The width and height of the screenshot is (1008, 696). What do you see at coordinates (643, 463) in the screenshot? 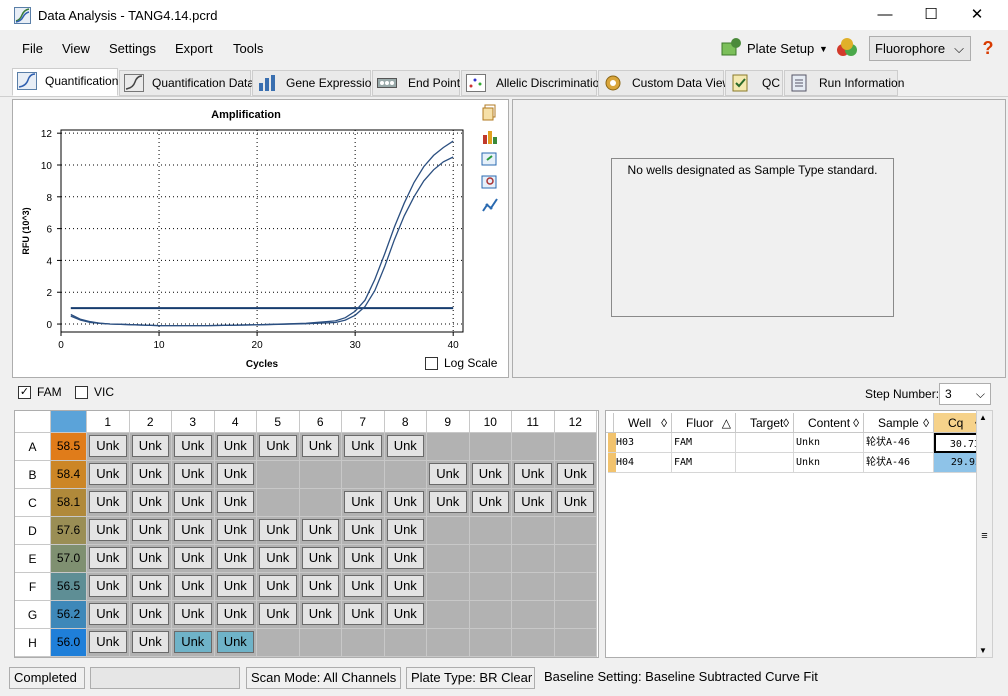
I see `table-cell-well: H04` at bounding box center [643, 463].